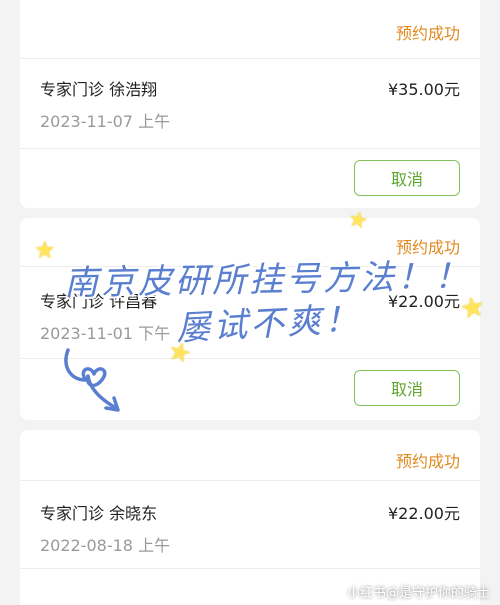 This screenshot has height=605, width=500. Describe the element at coordinates (105, 333) in the screenshot. I see `appointment-date: 2023-11-01 下午` at that location.